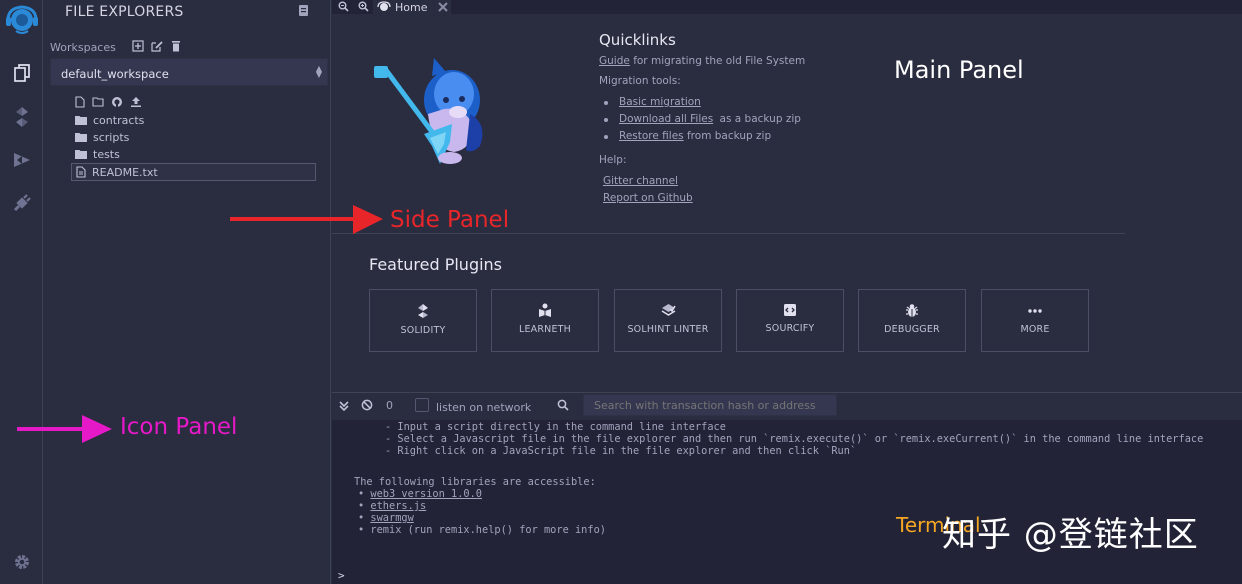  Describe the element at coordinates (426, 494) in the screenshot. I see `lib-link: web3 version 1.0.0` at that location.